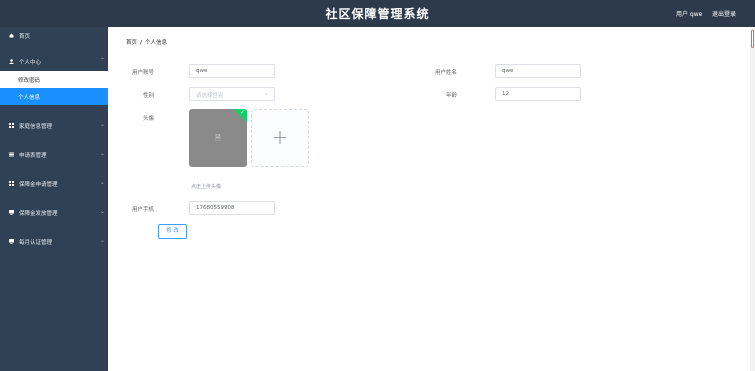 This screenshot has width=755, height=371. I want to click on sidebar-item-guarantee-payment: 保障金发放管理 ⌄, so click(54, 213).